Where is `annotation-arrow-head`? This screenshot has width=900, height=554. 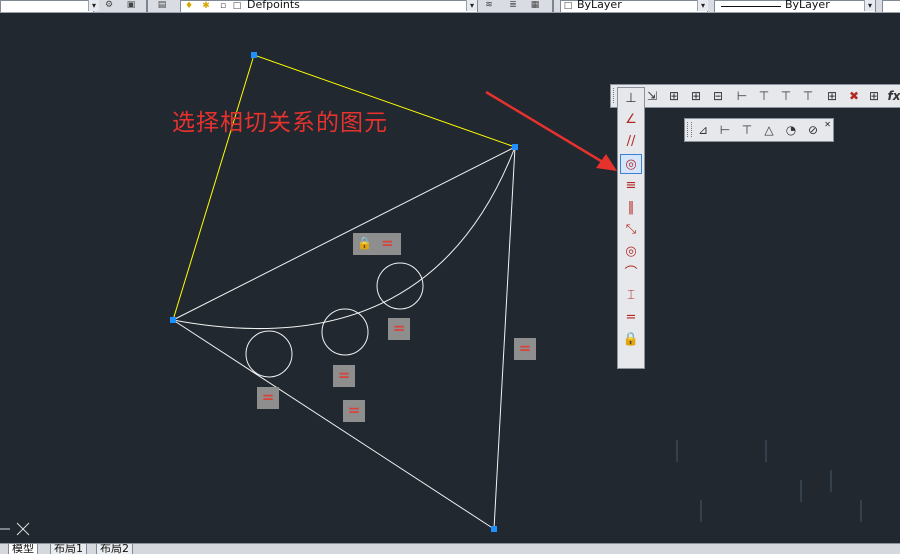 annotation-arrow-head is located at coordinates (606, 162).